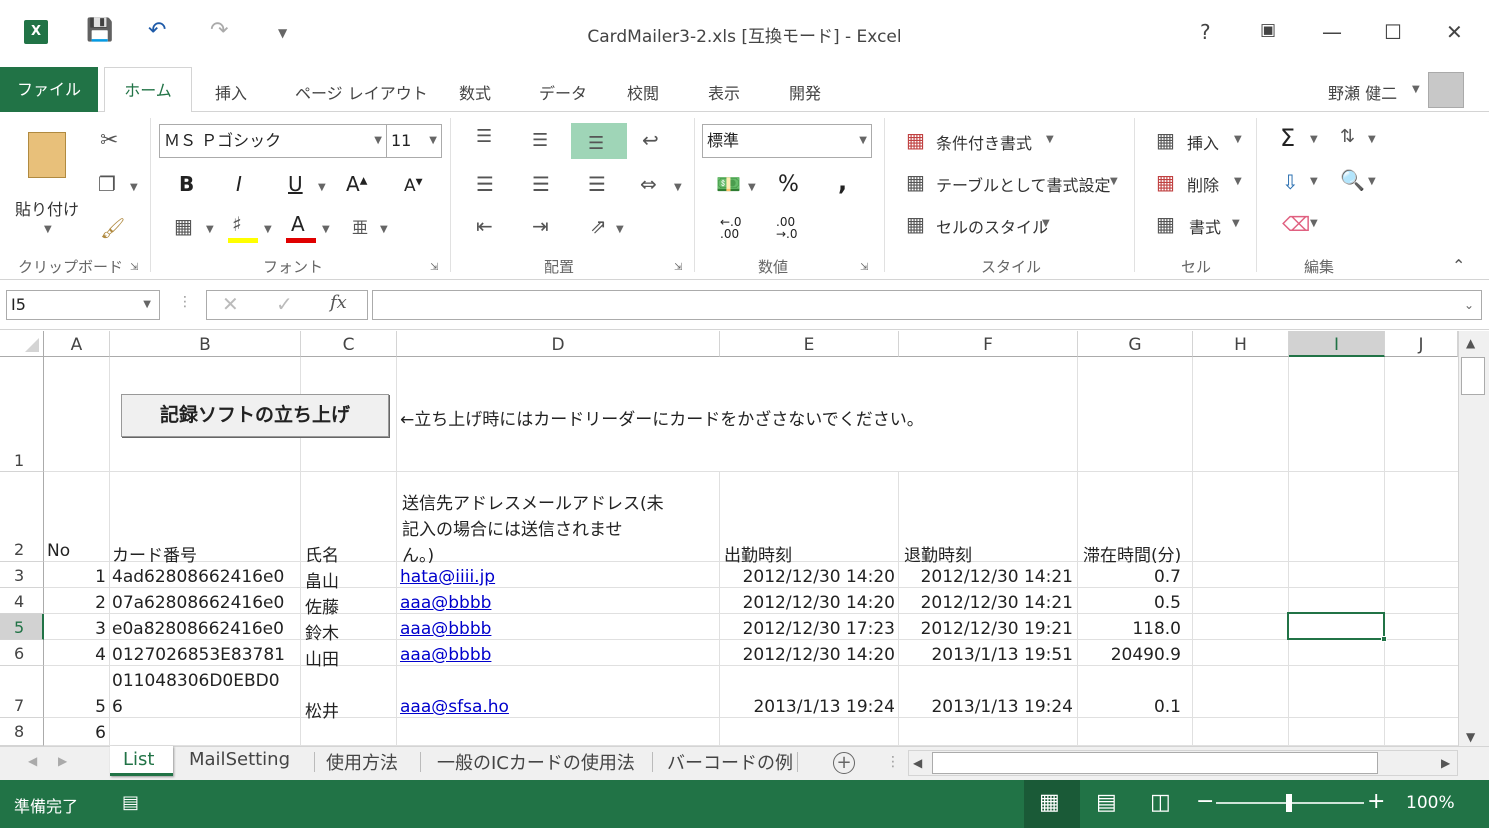  Describe the element at coordinates (107, 184) in the screenshot. I see `copy-icon: ❐` at that location.